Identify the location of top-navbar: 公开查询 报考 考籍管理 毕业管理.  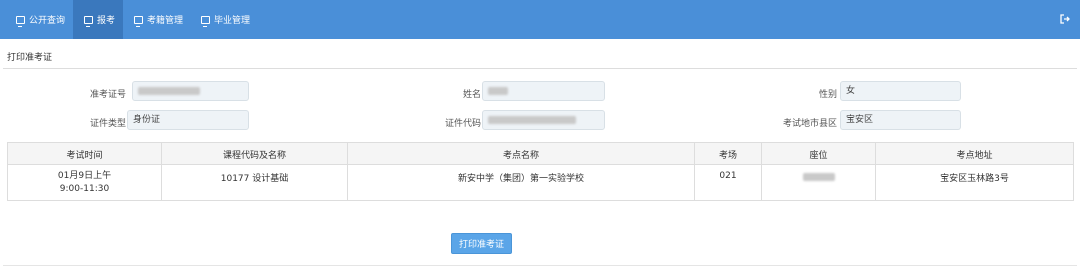
(540, 19).